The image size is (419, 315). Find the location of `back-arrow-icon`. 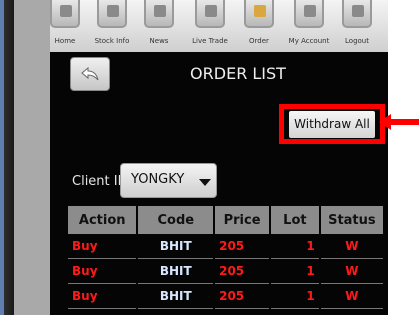

back-arrow-icon is located at coordinates (90, 74).